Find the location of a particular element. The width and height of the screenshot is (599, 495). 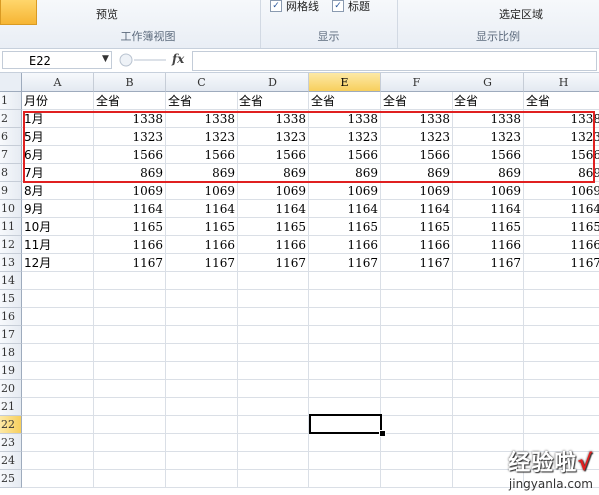

cell-f24 is located at coordinates (417, 461).